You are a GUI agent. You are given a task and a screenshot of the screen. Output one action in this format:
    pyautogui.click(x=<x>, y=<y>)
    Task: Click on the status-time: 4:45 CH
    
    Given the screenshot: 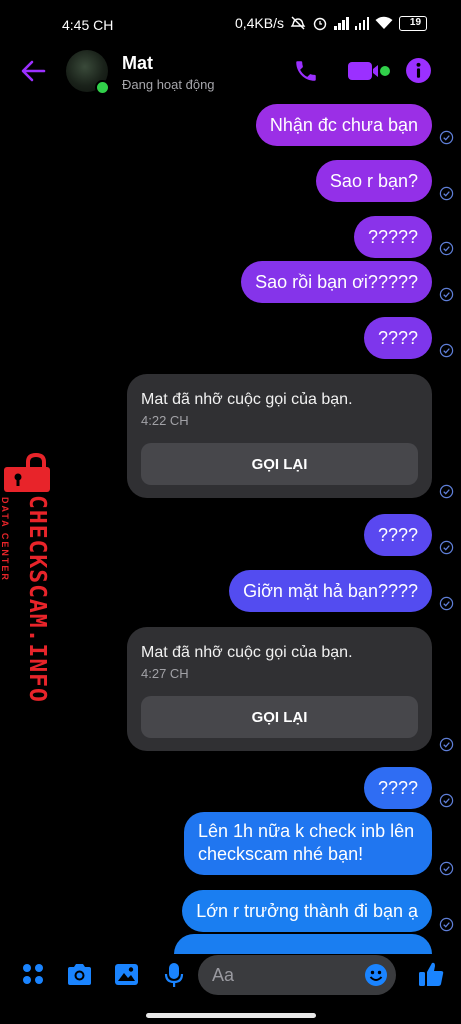 What is the action you would take?
    pyautogui.click(x=88, y=25)
    